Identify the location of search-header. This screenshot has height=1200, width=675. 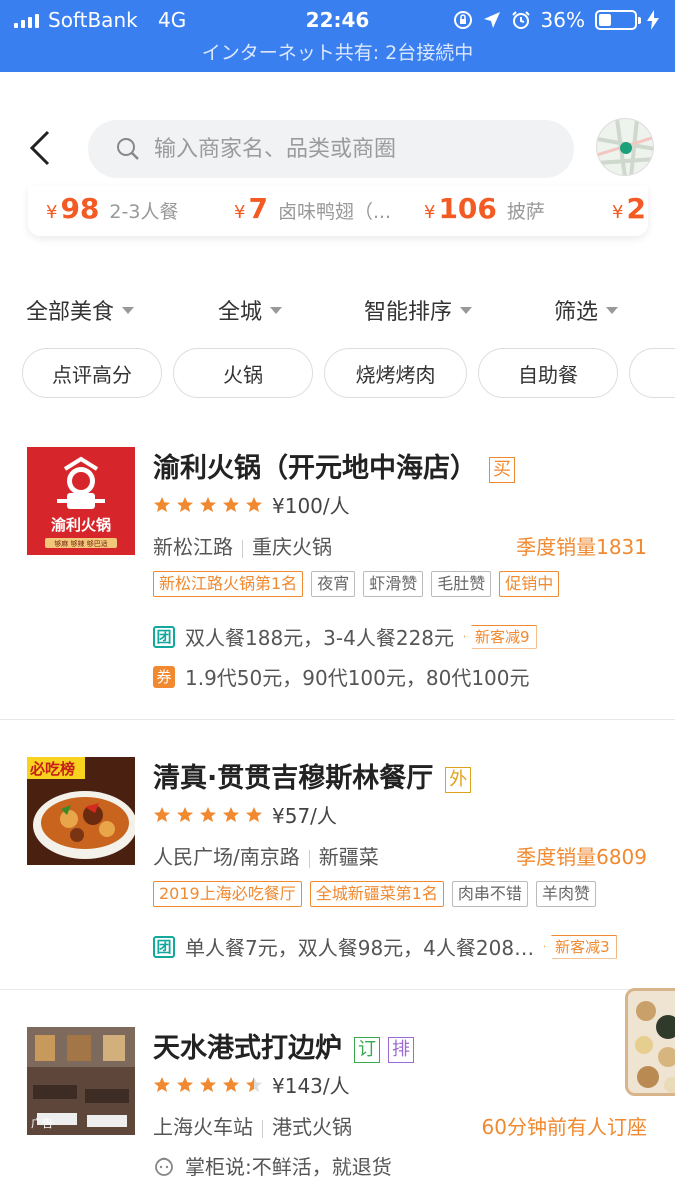
(337, 148).